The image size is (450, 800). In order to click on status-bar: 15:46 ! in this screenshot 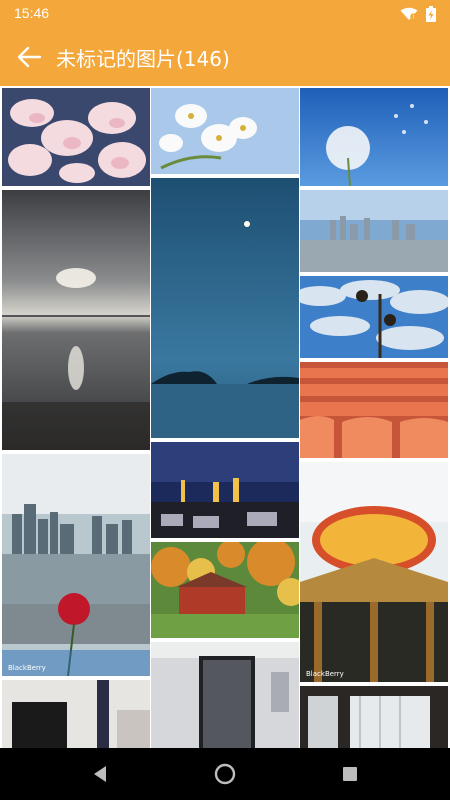, I will do `click(225, 14)`.